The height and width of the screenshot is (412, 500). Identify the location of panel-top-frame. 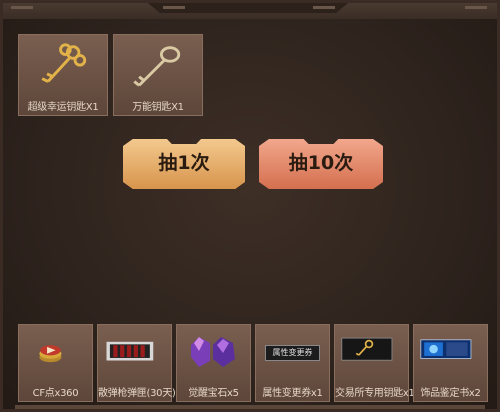
(250, 11).